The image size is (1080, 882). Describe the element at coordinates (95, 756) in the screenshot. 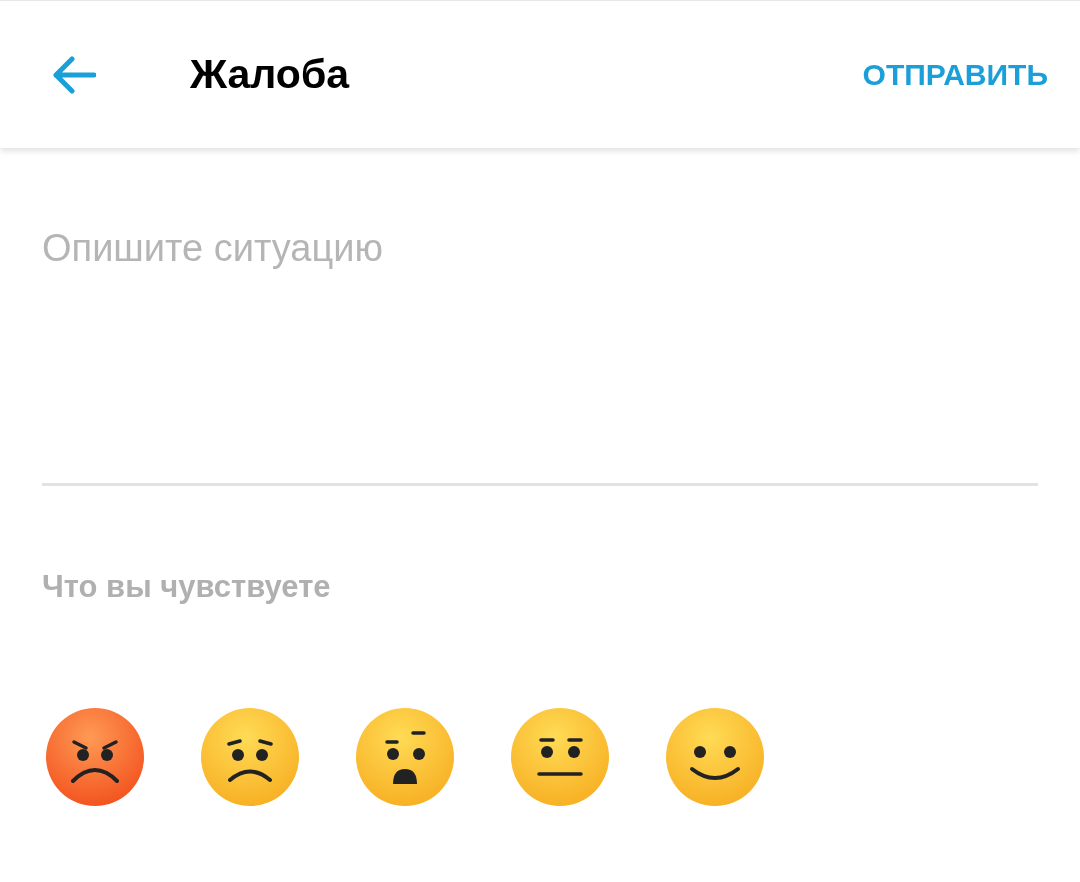

I see `angry-face-icon` at that location.